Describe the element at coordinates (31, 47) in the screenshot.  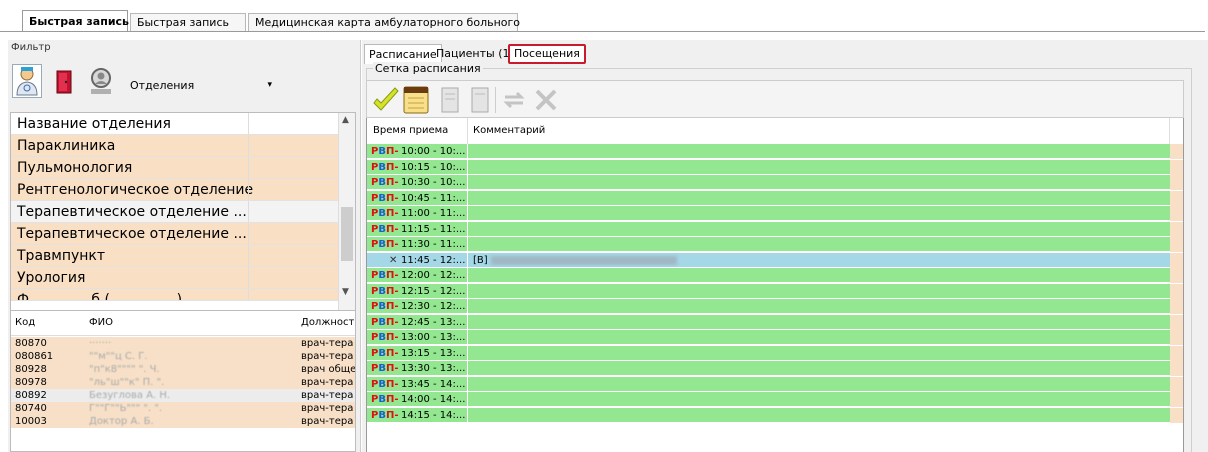
I see `filter-label: Фильтр` at that location.